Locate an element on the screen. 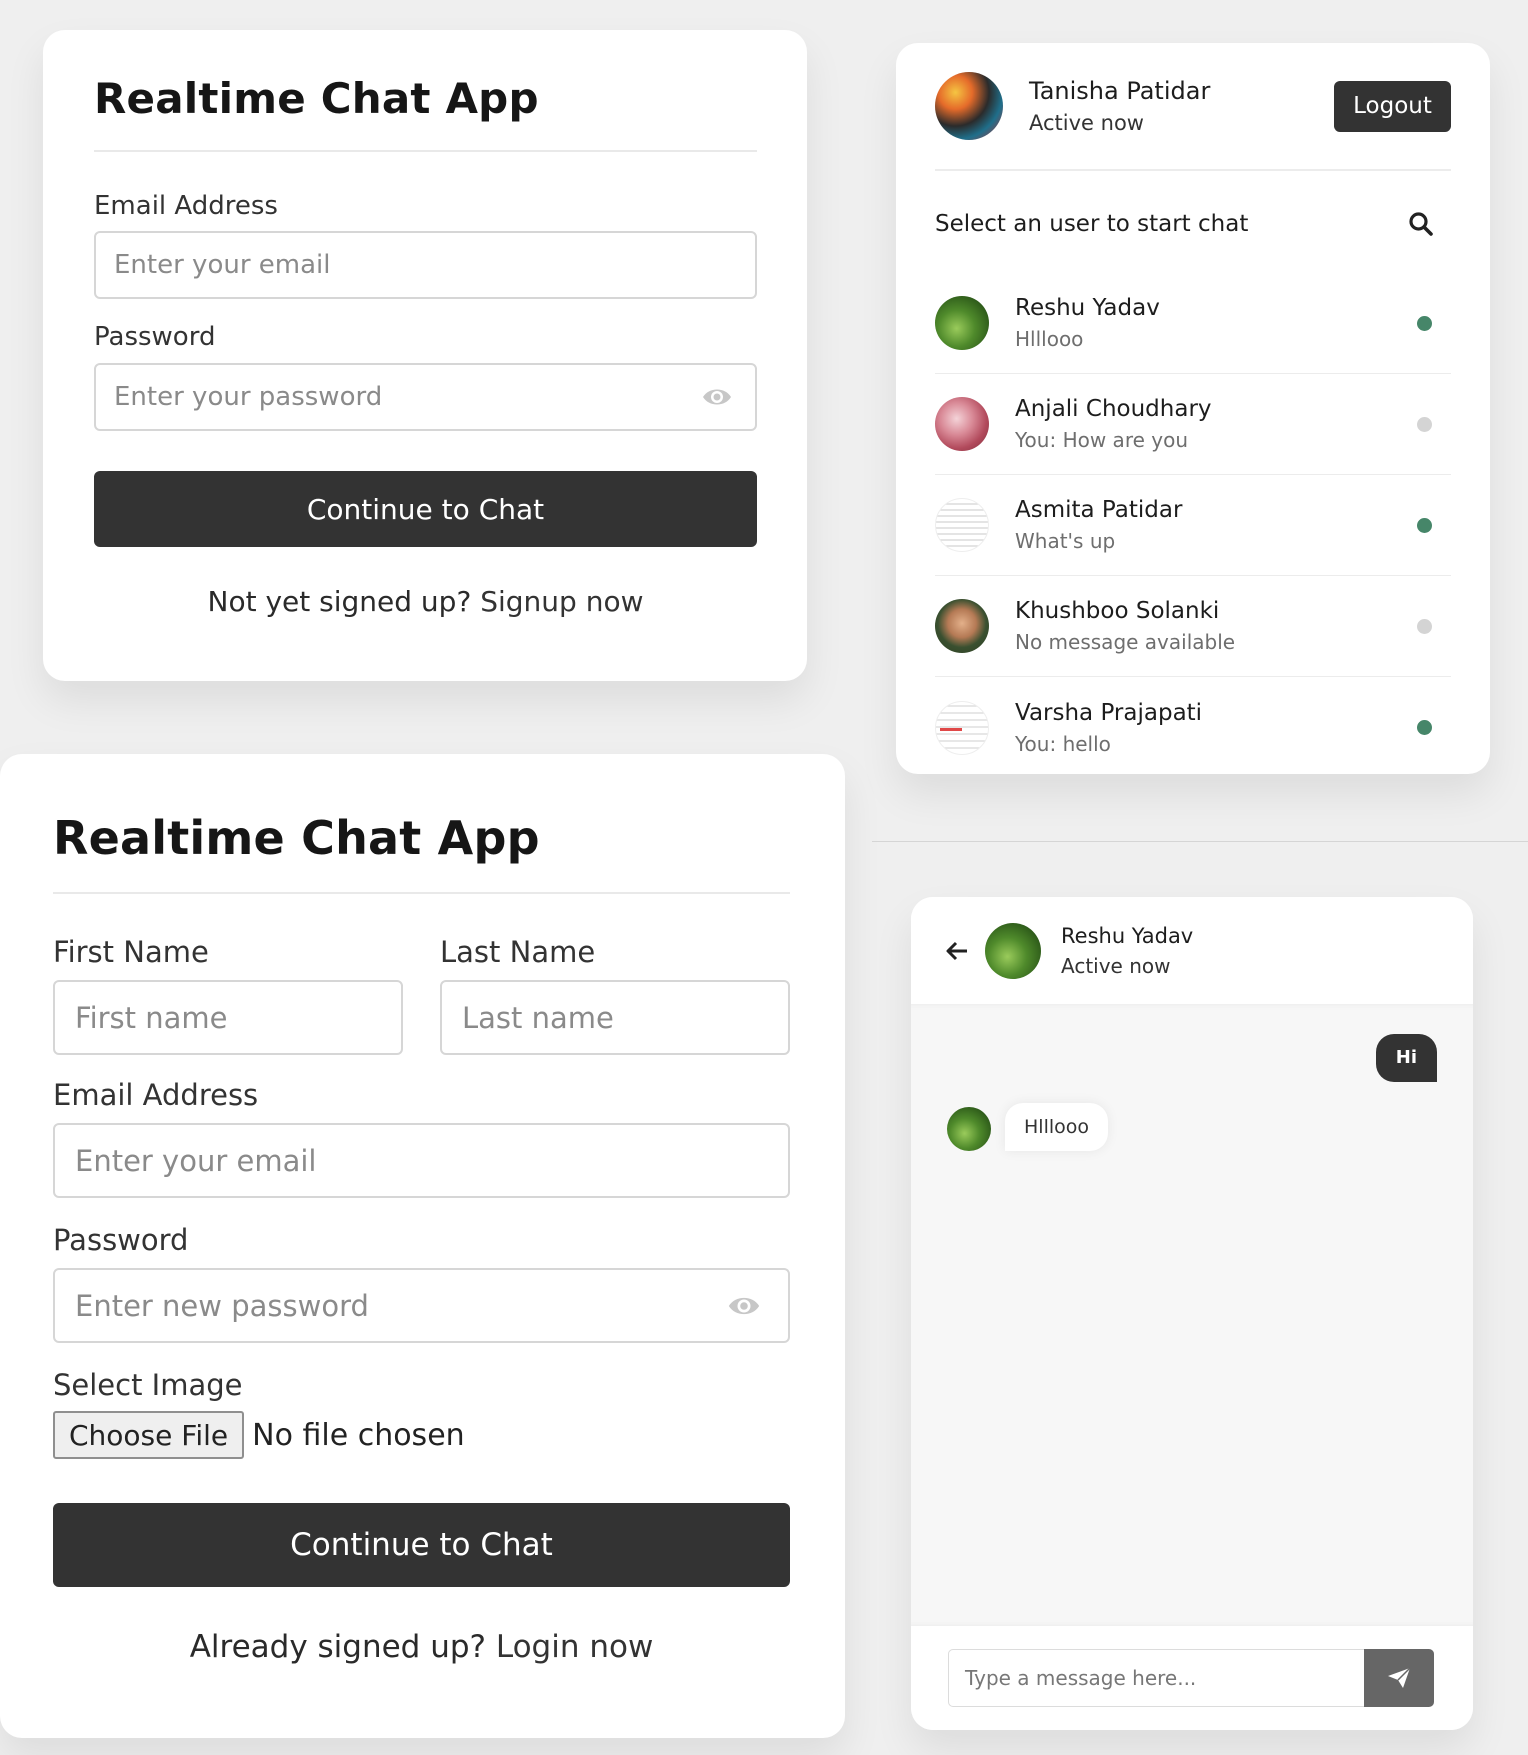 This screenshot has height=1755, width=1528. user-row-varsha: Varsha Prajapati You: hello is located at coordinates (1193, 725).